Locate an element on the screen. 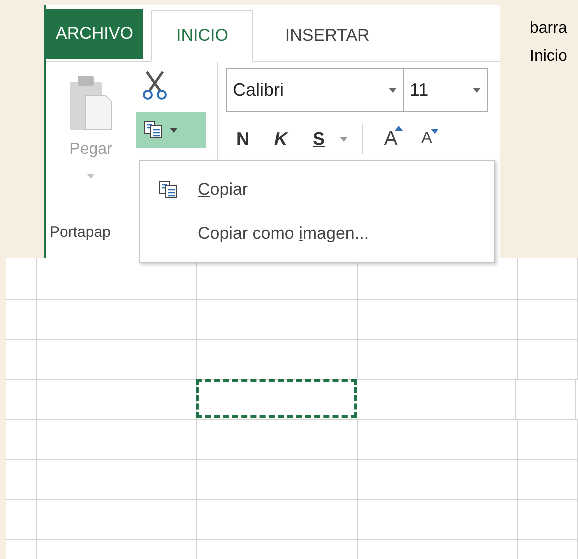 This screenshot has height=559, width=578. copy-button is located at coordinates (171, 130).